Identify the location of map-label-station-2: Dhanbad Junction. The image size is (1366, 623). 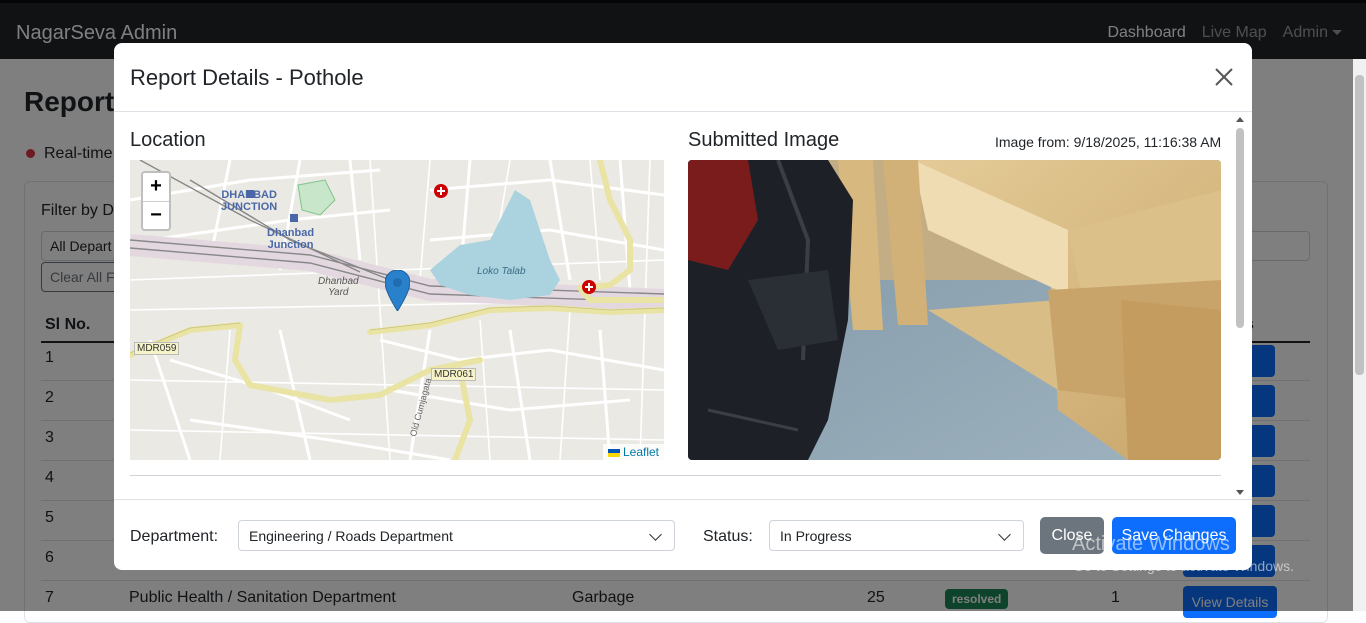
(290, 239).